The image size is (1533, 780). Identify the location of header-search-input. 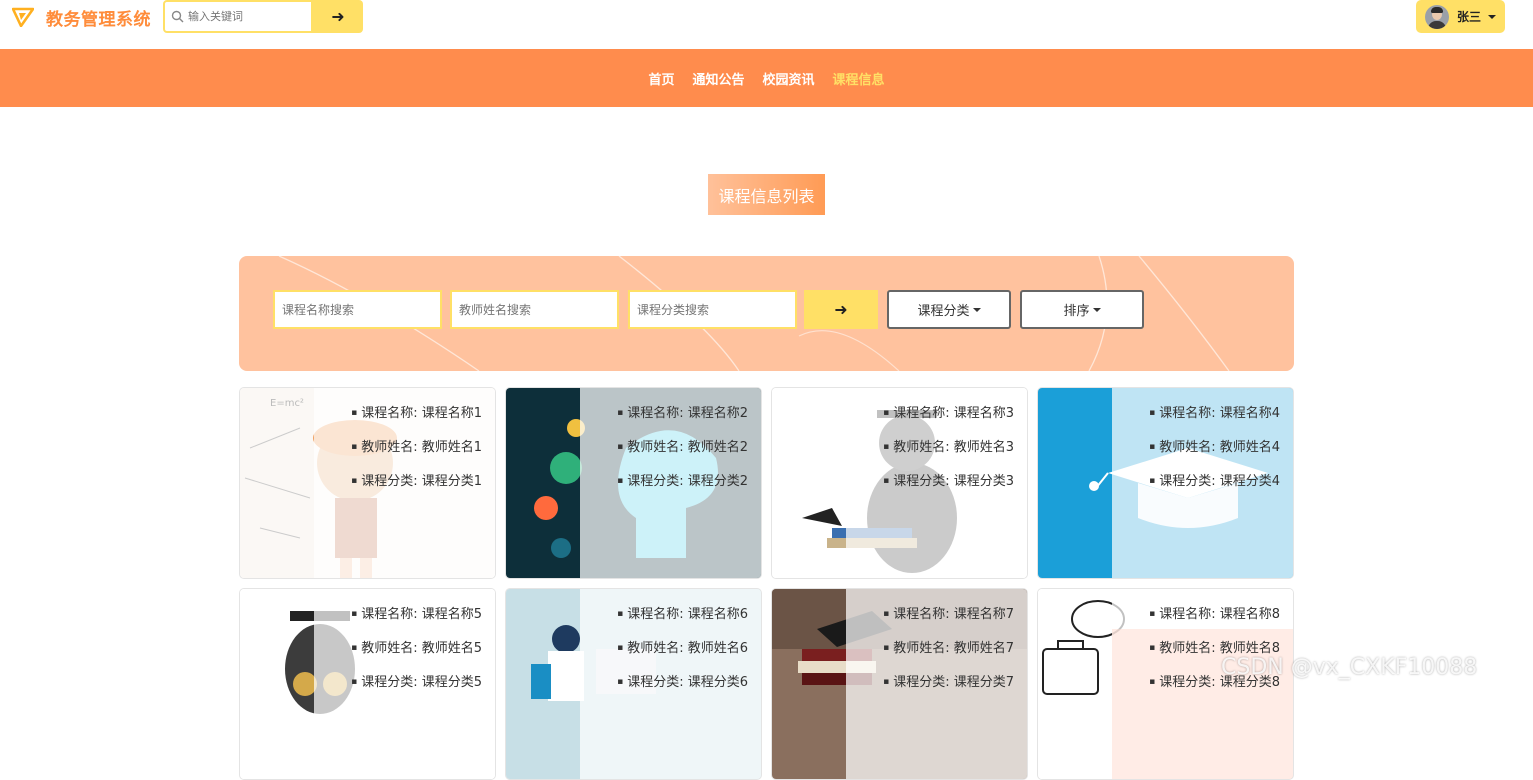
(247, 16).